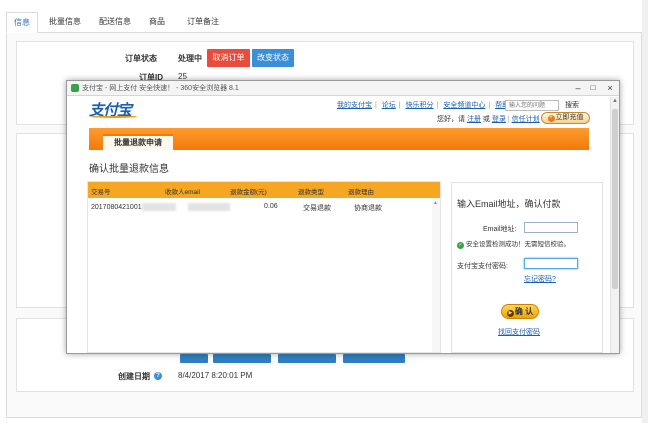 The height and width of the screenshot is (423, 648). I want to click on alipay-logo: 支付宝, so click(115, 110).